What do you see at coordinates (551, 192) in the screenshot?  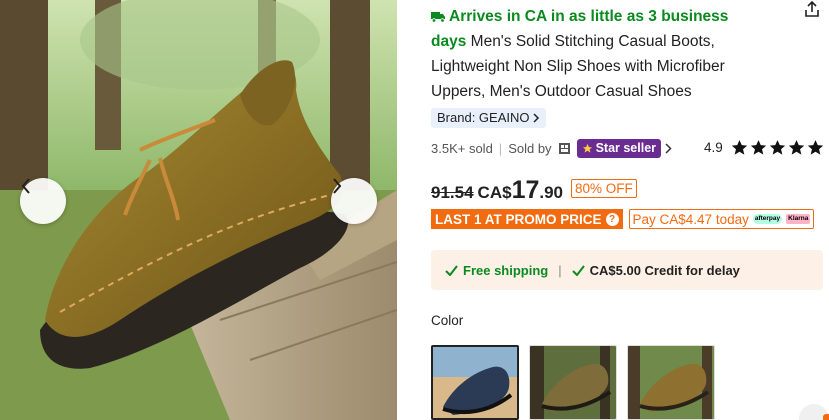 I see `price-cents: .90` at bounding box center [551, 192].